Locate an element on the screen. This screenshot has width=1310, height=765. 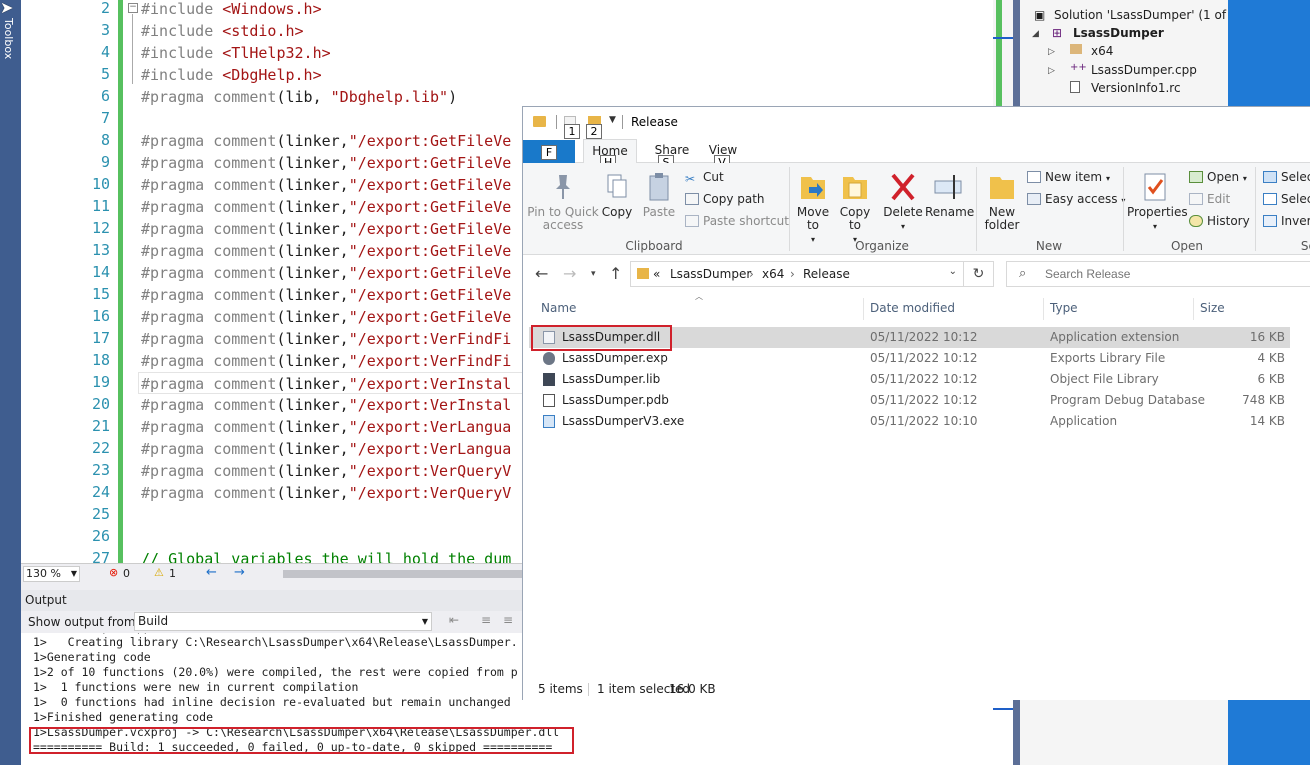
invert-selection-button: Invert is located at coordinates (1286, 221).